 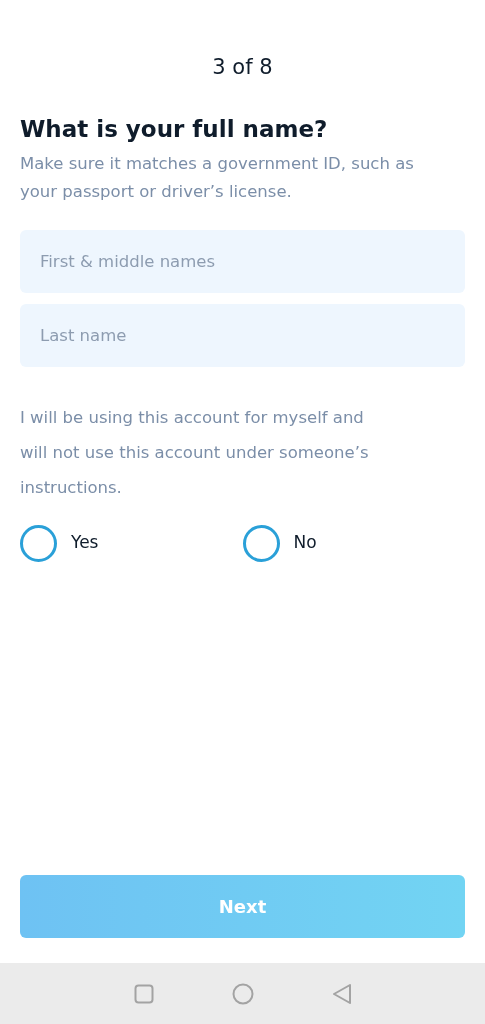 I want to click on back-icon, so click(x=341, y=993).